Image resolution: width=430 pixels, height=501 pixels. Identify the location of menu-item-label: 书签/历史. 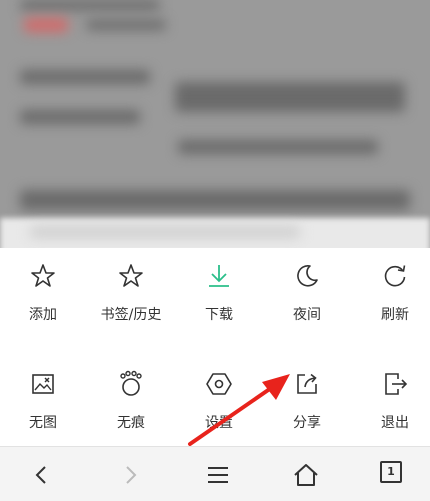
(131, 315).